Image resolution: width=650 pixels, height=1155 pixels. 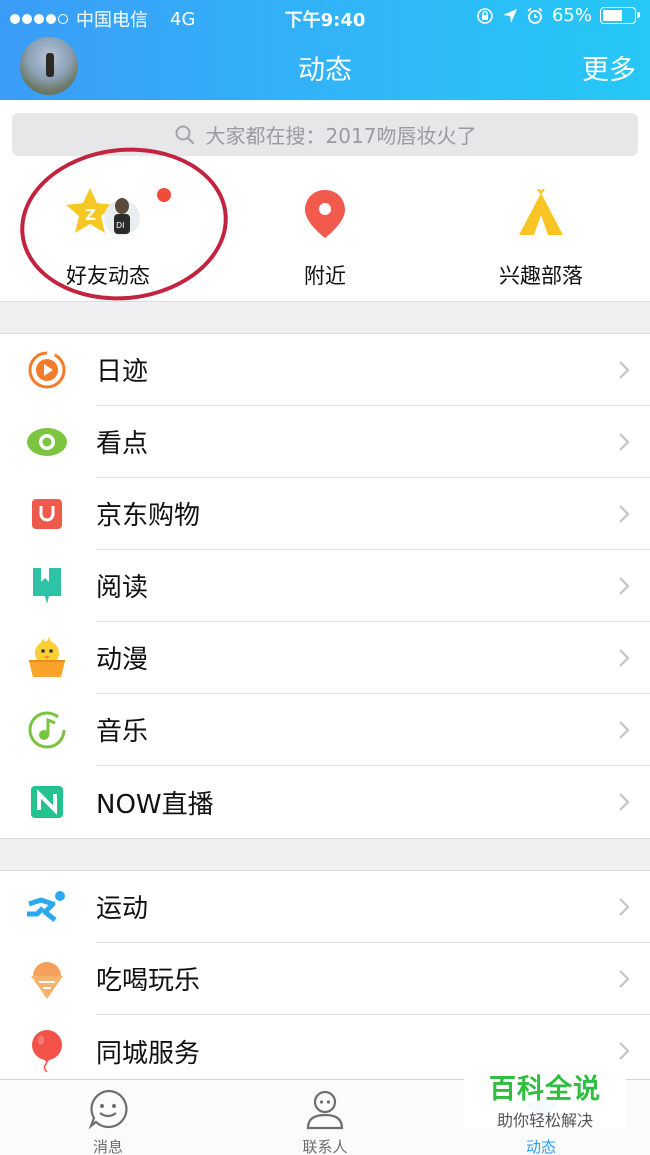 I want to click on eye-icon, so click(x=47, y=442).